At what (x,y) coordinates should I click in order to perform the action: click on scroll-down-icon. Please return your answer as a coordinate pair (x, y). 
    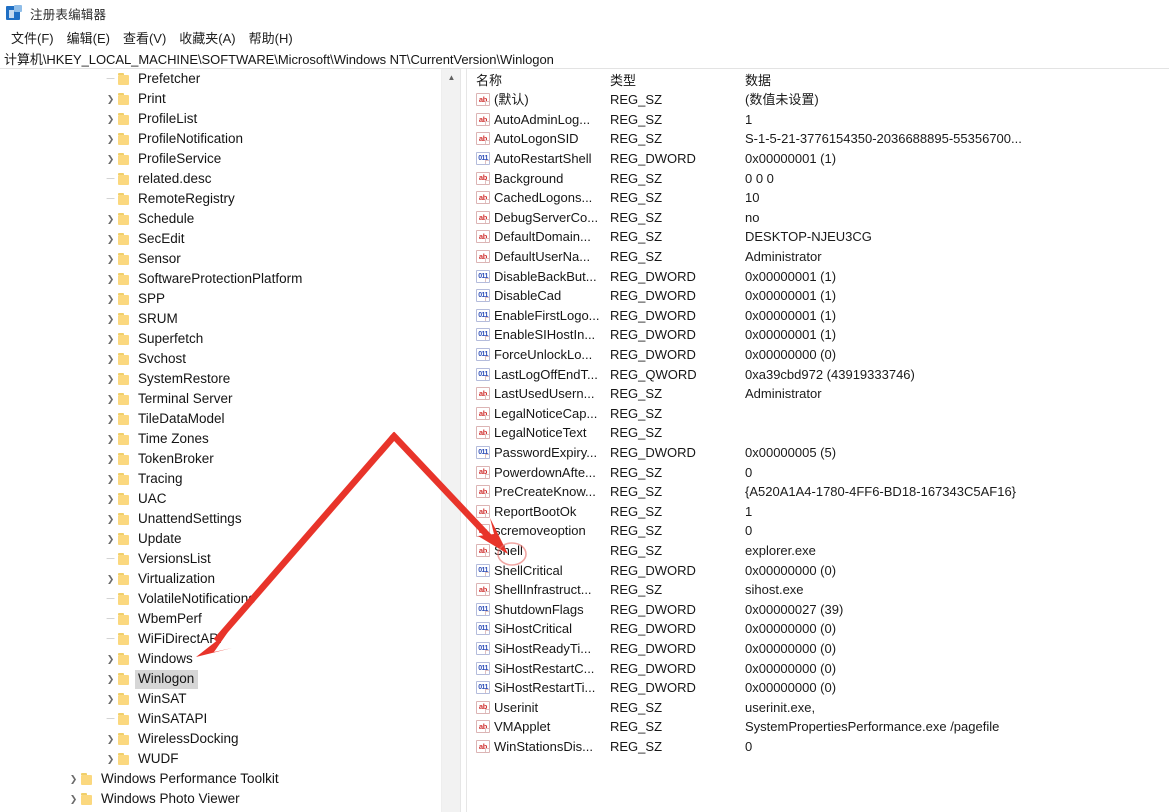
    Looking at the image, I should click on (451, 803).